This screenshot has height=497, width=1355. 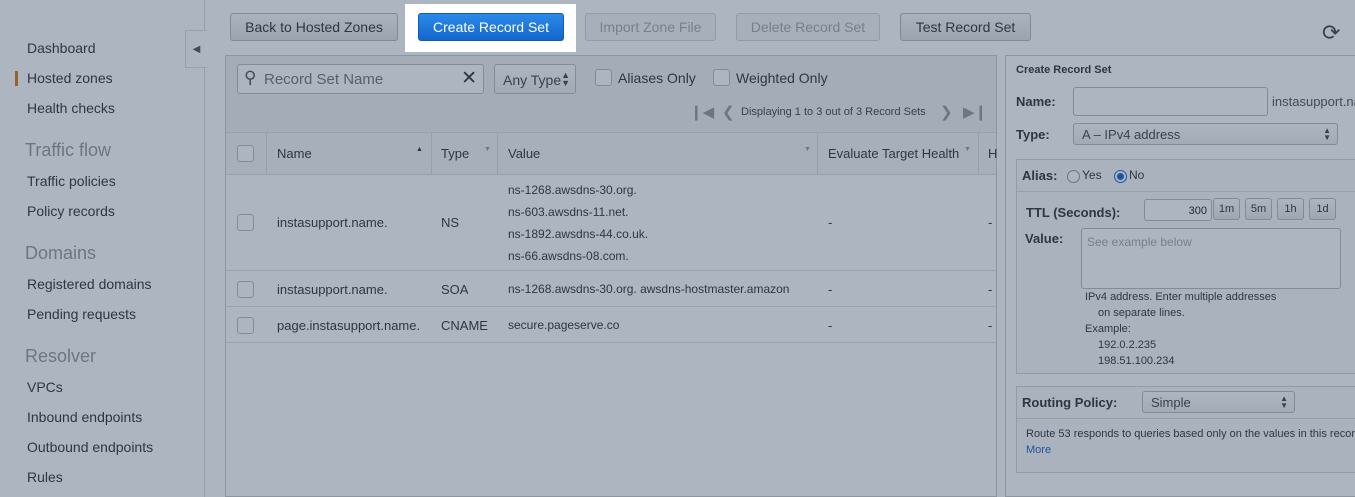 What do you see at coordinates (1322, 209) in the screenshot?
I see `ttl-1d-button: 1d` at bounding box center [1322, 209].